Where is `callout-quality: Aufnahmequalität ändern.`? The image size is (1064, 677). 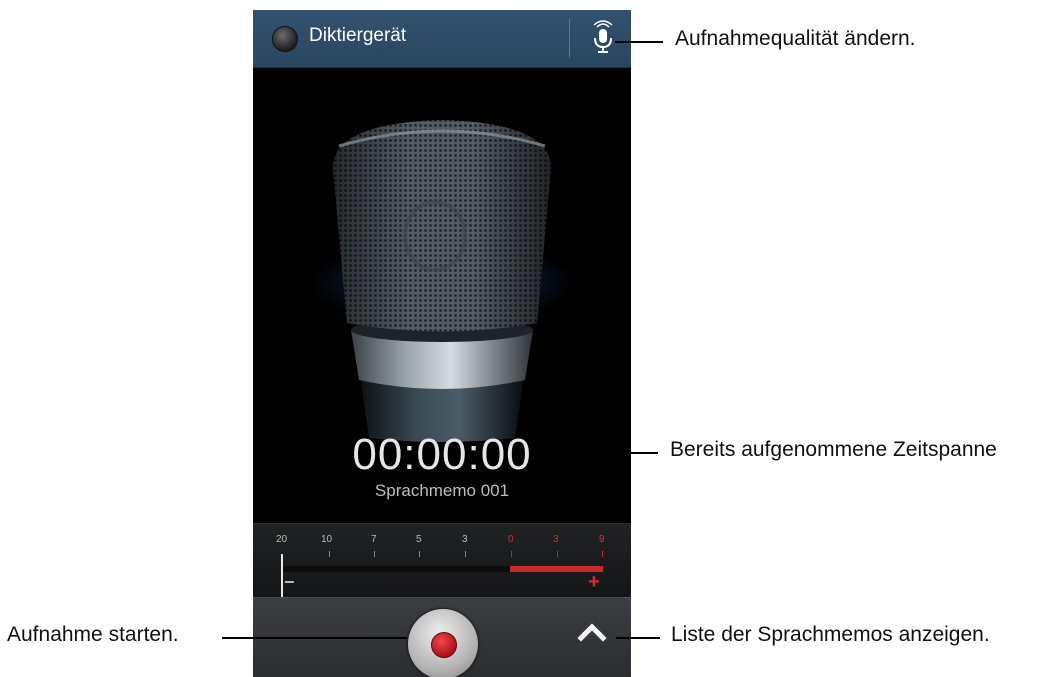 callout-quality: Aufnahmequalität ändern. is located at coordinates (795, 38).